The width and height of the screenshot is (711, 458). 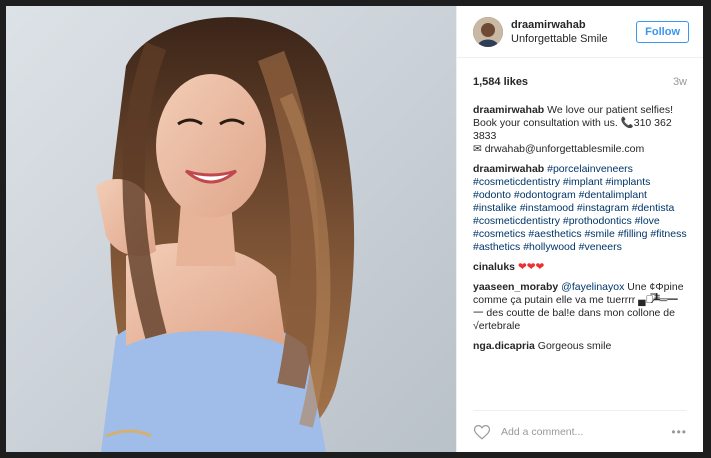 I want to click on list-item: nga.dicapria Gorgeous smile, so click(x=580, y=346).